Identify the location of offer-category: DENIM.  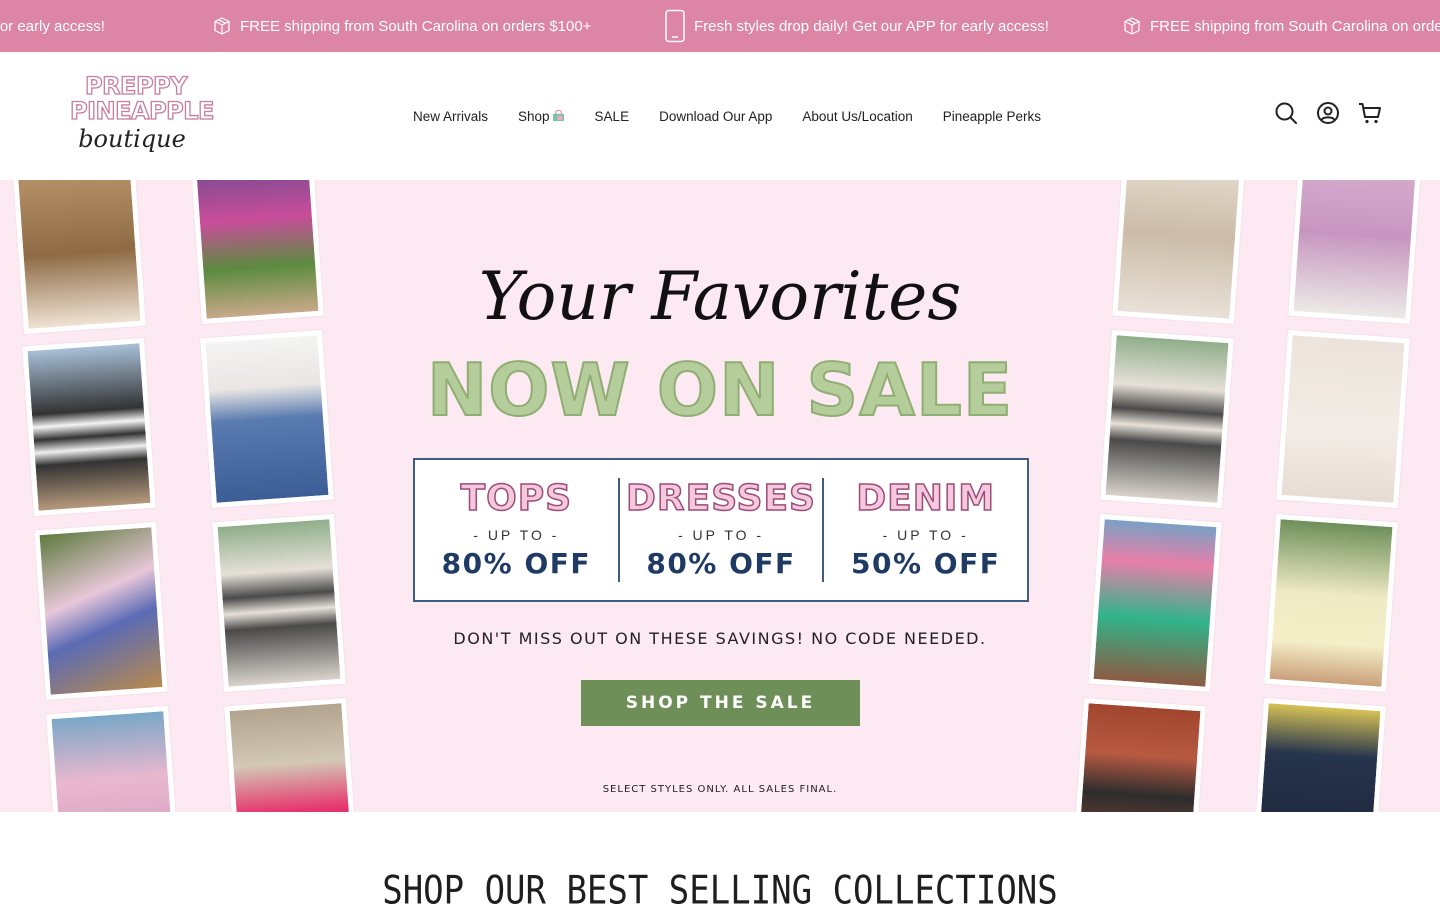
(926, 498).